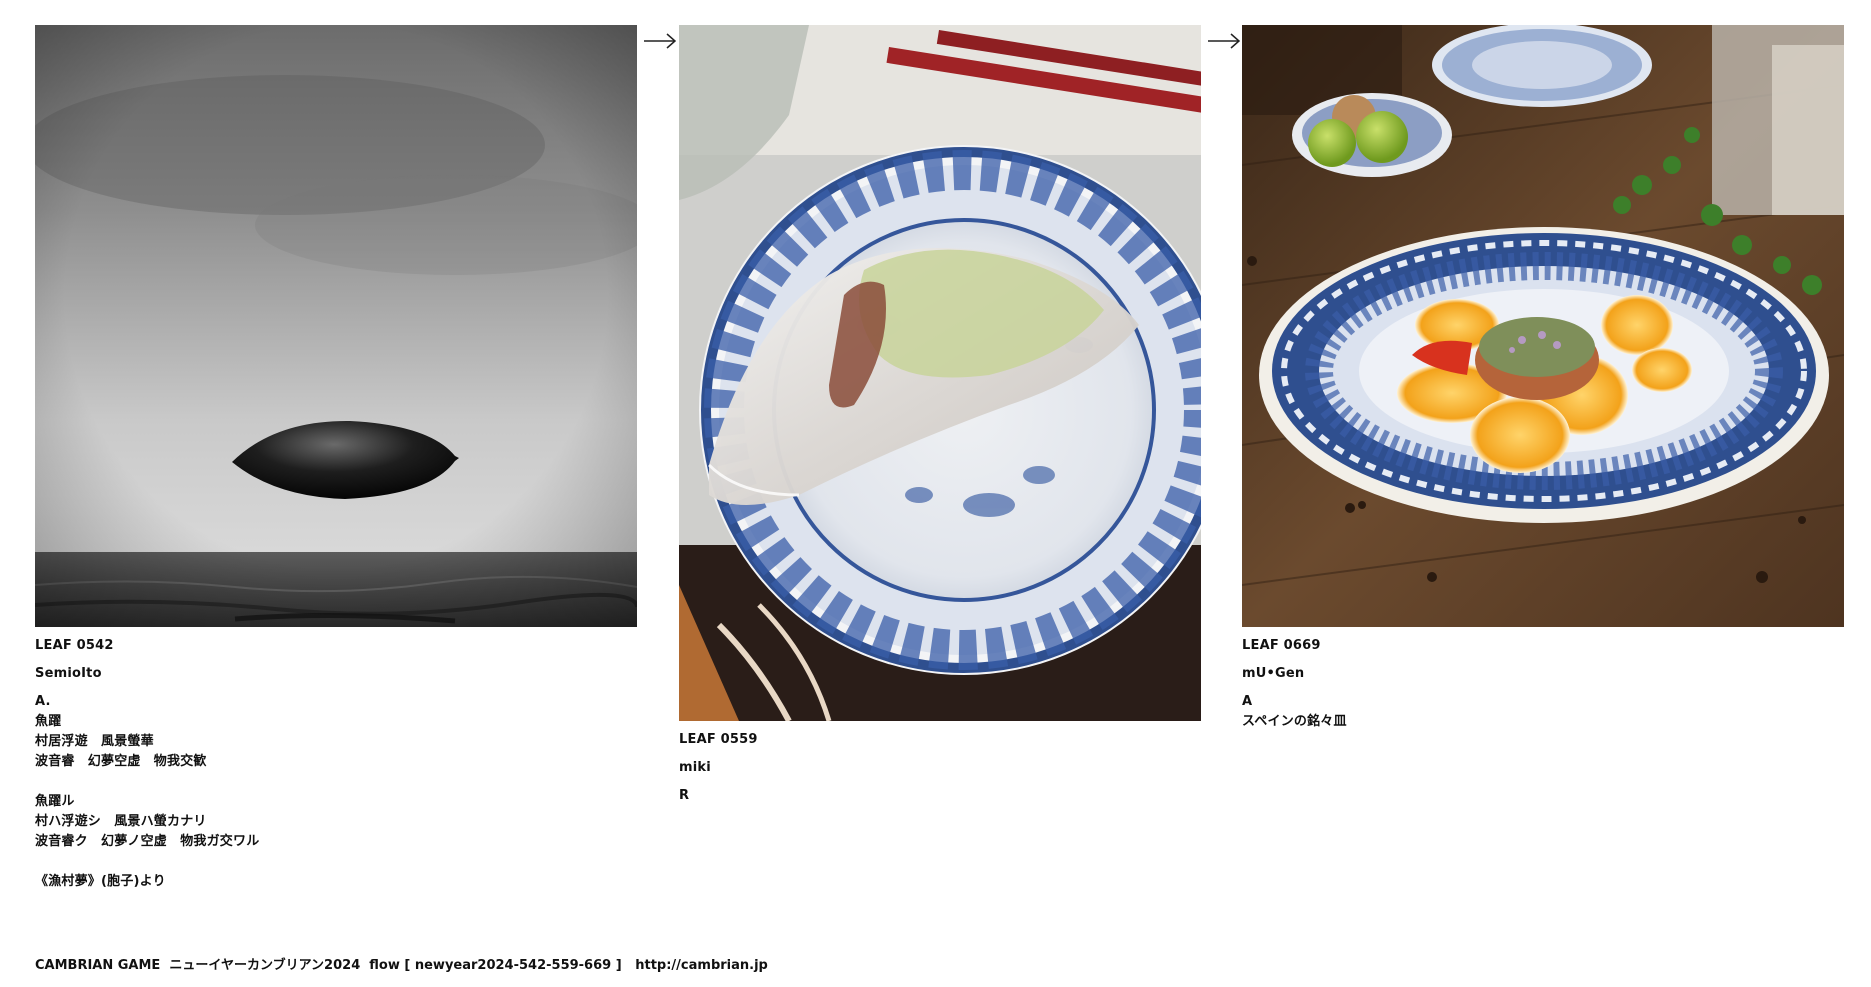  Describe the element at coordinates (1294, 721) in the screenshot. I see `poem-line: スペインの銘々皿` at that location.